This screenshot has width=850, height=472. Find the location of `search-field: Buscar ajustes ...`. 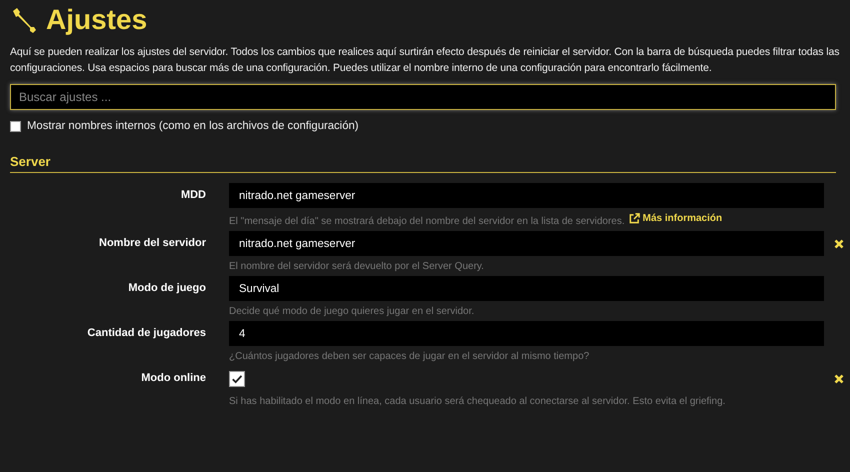

search-field: Buscar ajustes ... is located at coordinates (423, 97).